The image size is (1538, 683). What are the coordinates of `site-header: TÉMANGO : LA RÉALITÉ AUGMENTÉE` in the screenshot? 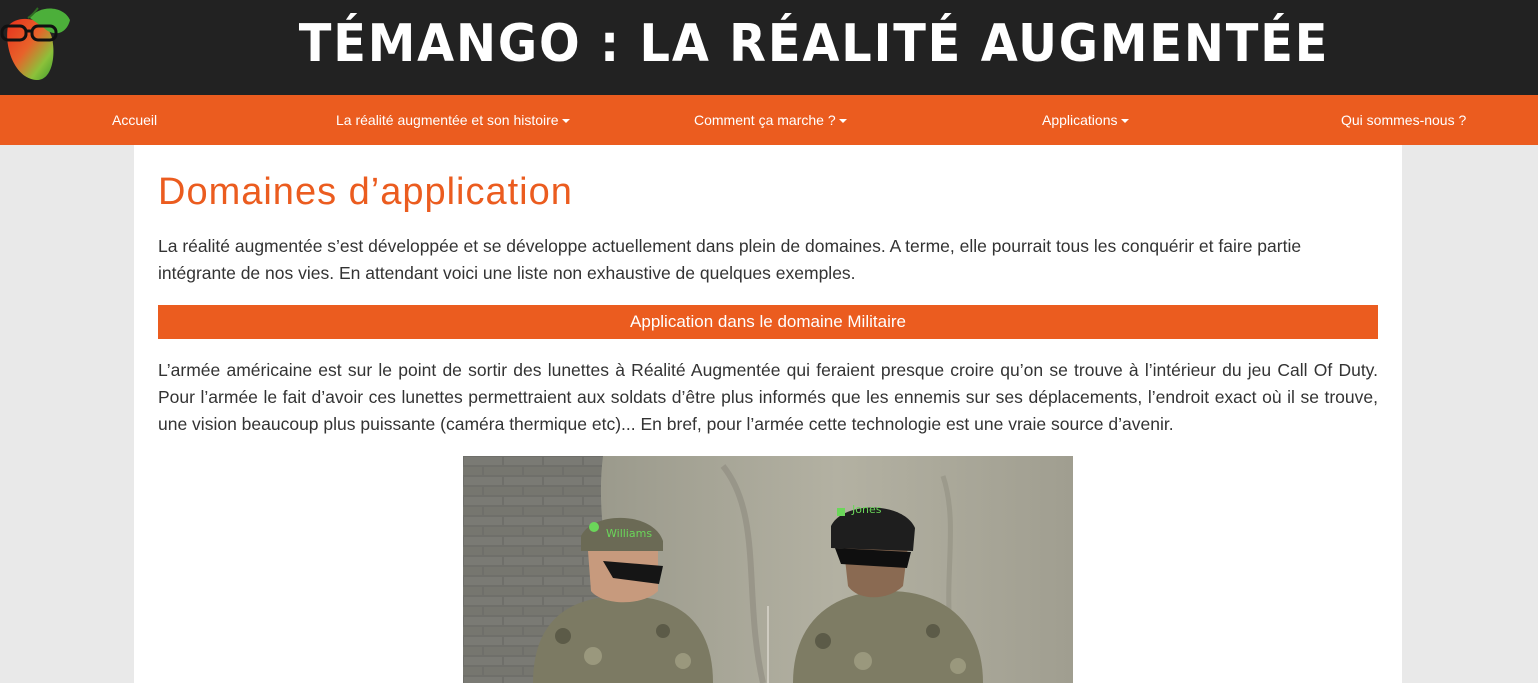 It's located at (769, 47).